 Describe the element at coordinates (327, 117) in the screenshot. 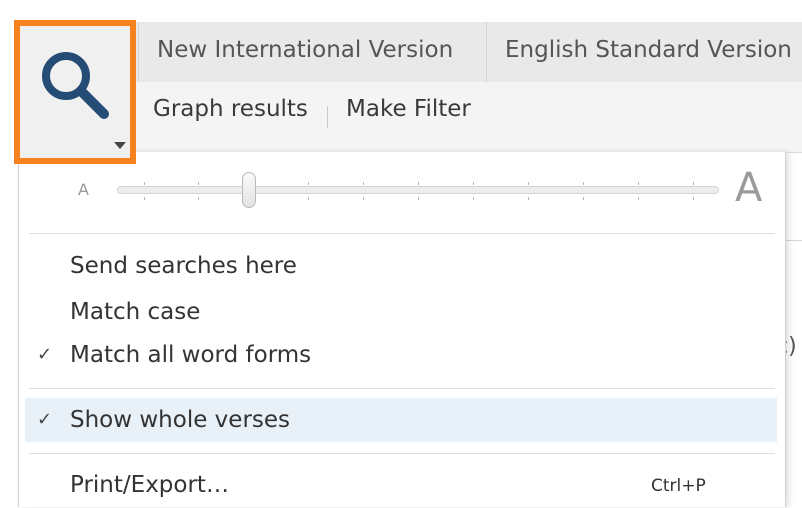

I see `toolbar-separator` at that location.